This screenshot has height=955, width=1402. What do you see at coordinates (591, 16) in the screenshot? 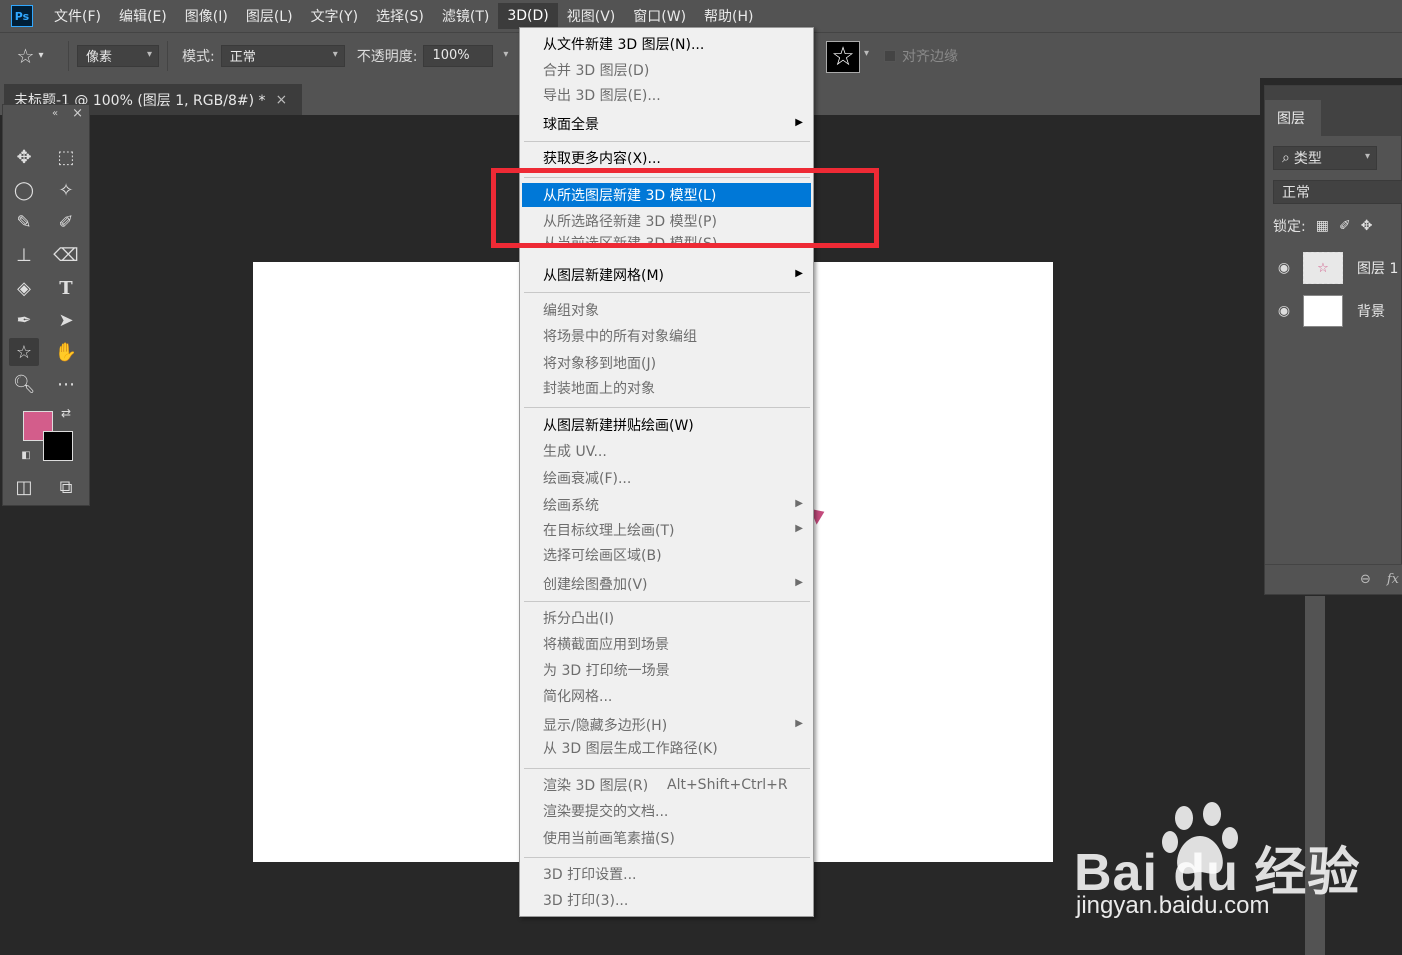
I see `menu-view: 视图(V)` at bounding box center [591, 16].